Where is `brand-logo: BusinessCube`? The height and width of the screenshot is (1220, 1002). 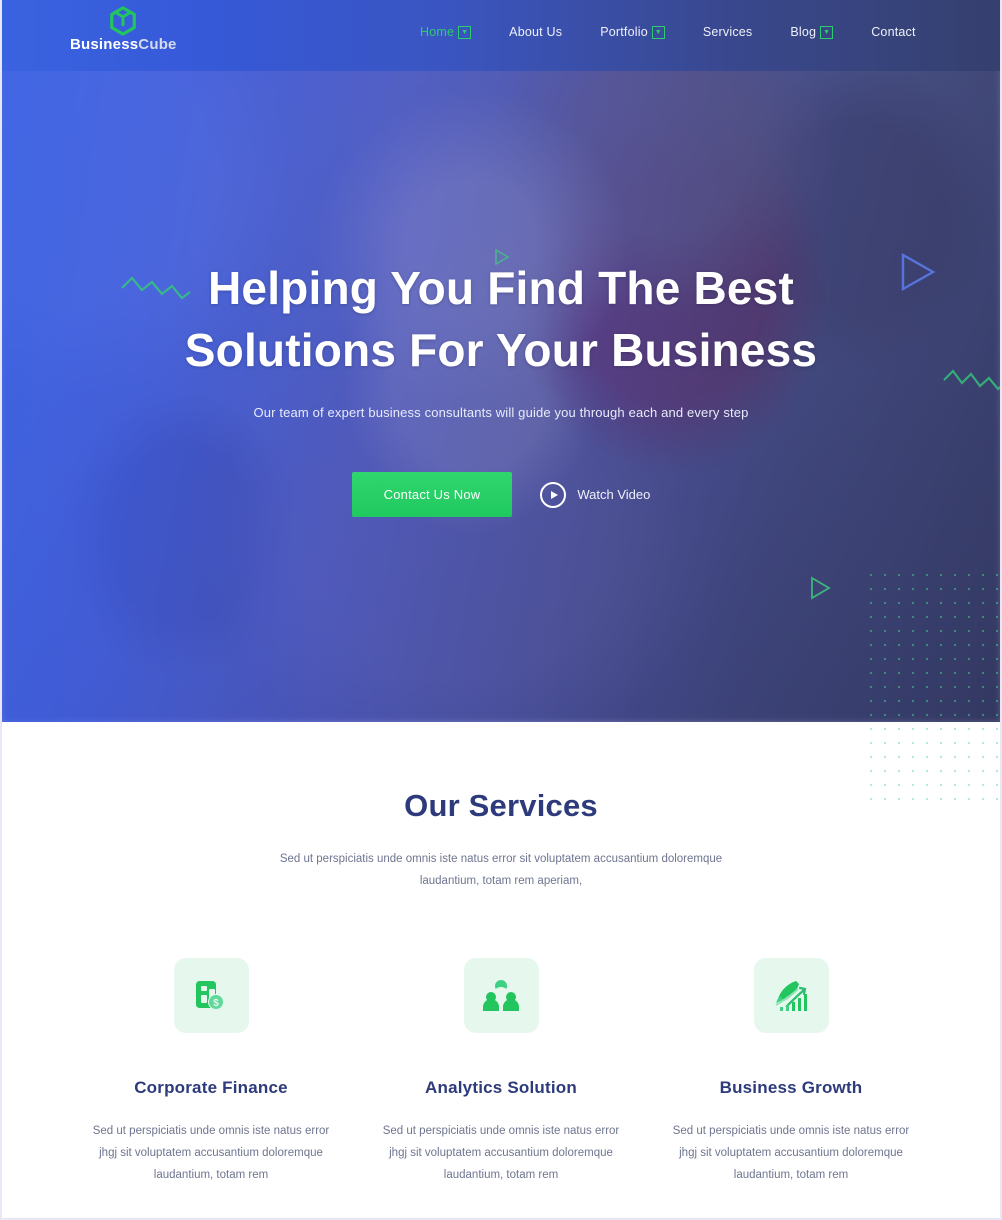
brand-logo: BusinessCube is located at coordinates (123, 29).